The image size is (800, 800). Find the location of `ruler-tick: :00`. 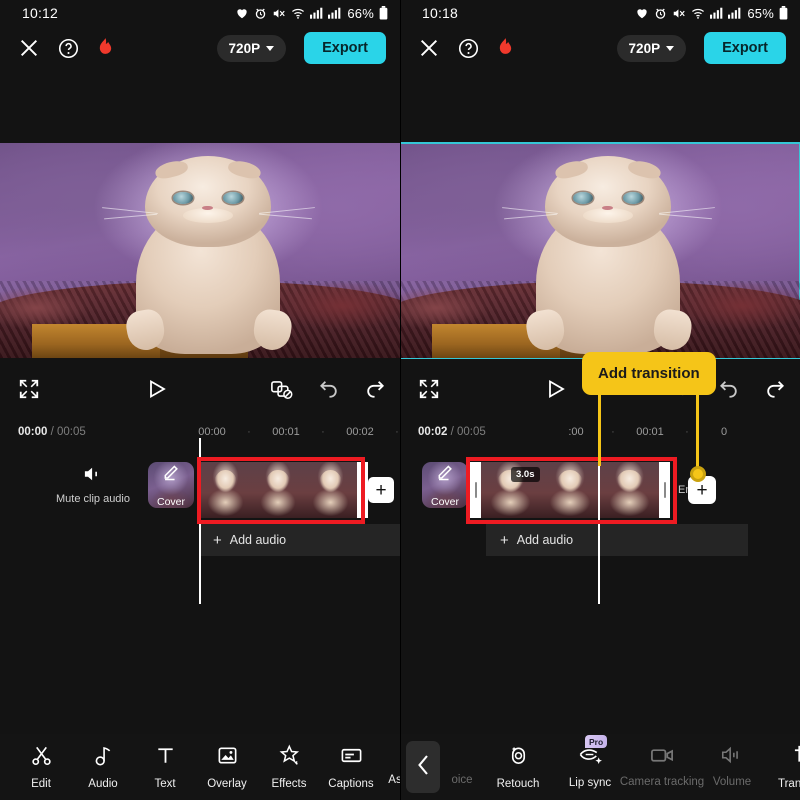

ruler-tick: :00 is located at coordinates (576, 432).